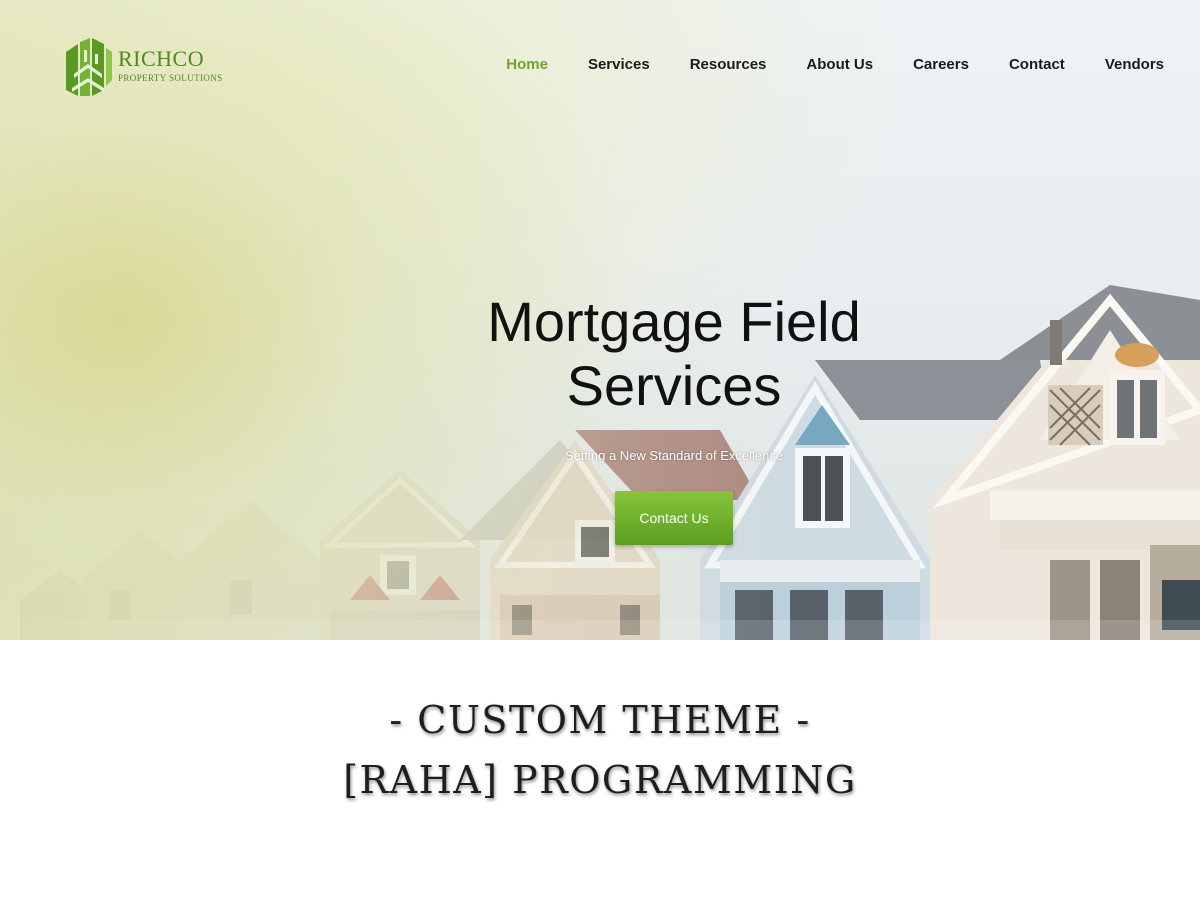  What do you see at coordinates (839, 64) in the screenshot?
I see `nav-item-about-us: About Us` at bounding box center [839, 64].